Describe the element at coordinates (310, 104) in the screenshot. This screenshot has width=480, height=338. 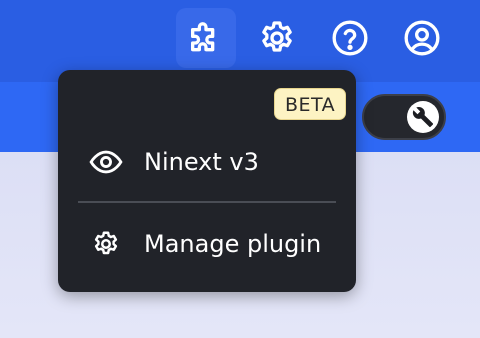
I see `beta-badge: BETA` at that location.